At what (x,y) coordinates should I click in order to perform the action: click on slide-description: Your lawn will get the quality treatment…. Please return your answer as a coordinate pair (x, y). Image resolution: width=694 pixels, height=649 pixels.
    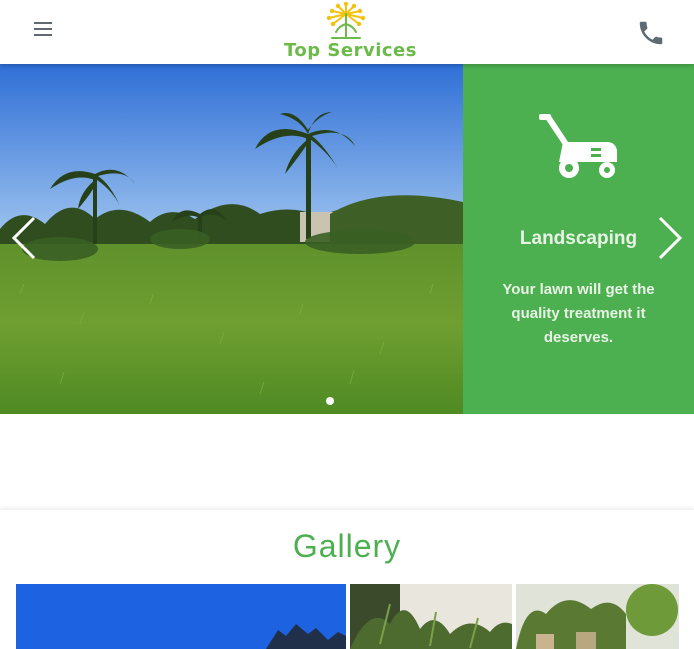
    Looking at the image, I should click on (578, 313).